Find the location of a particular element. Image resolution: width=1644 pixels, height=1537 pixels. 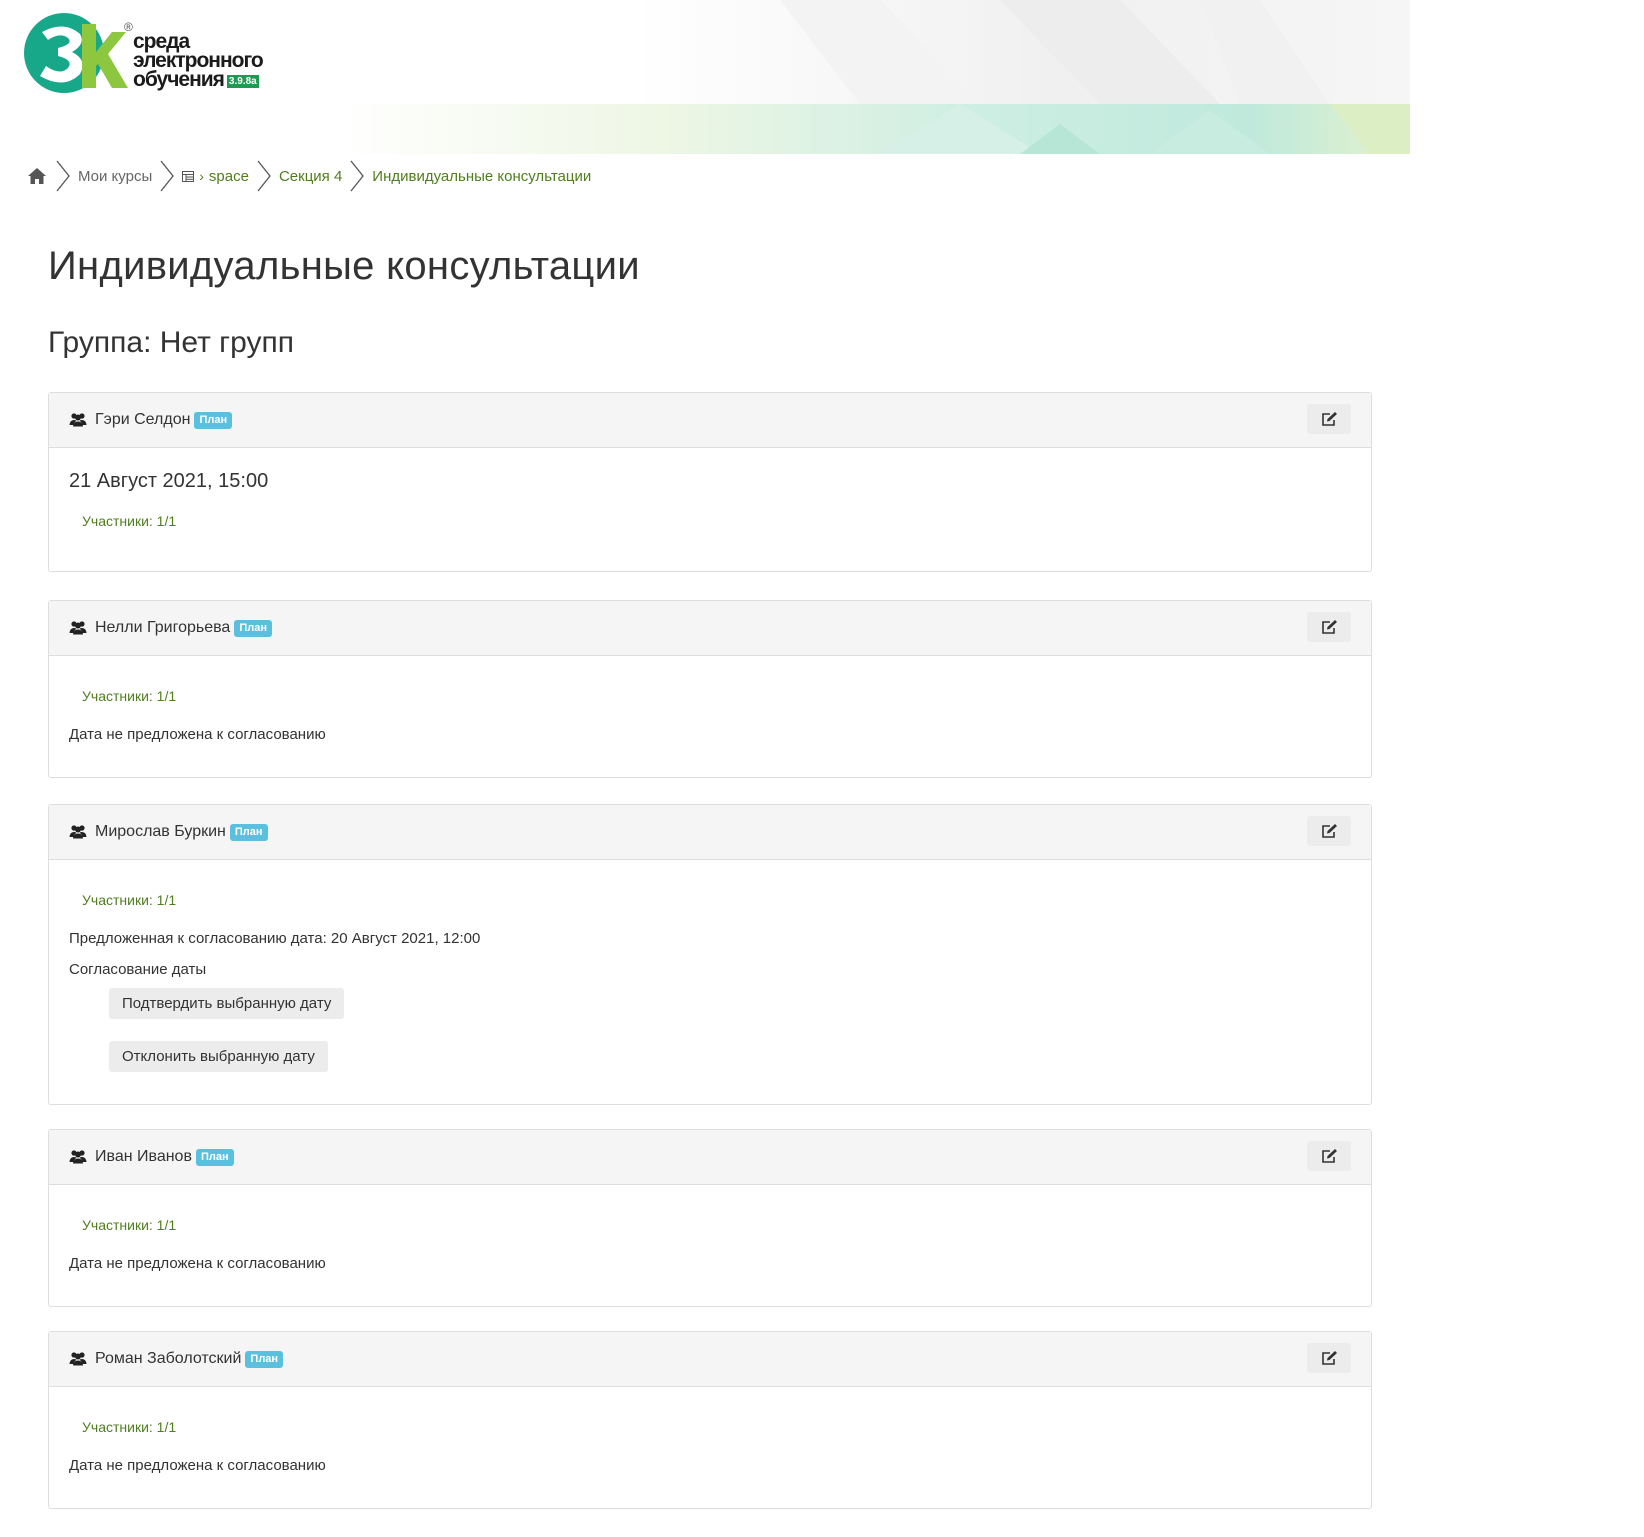

student-name: Нелли Григорьева is located at coordinates (162, 628).